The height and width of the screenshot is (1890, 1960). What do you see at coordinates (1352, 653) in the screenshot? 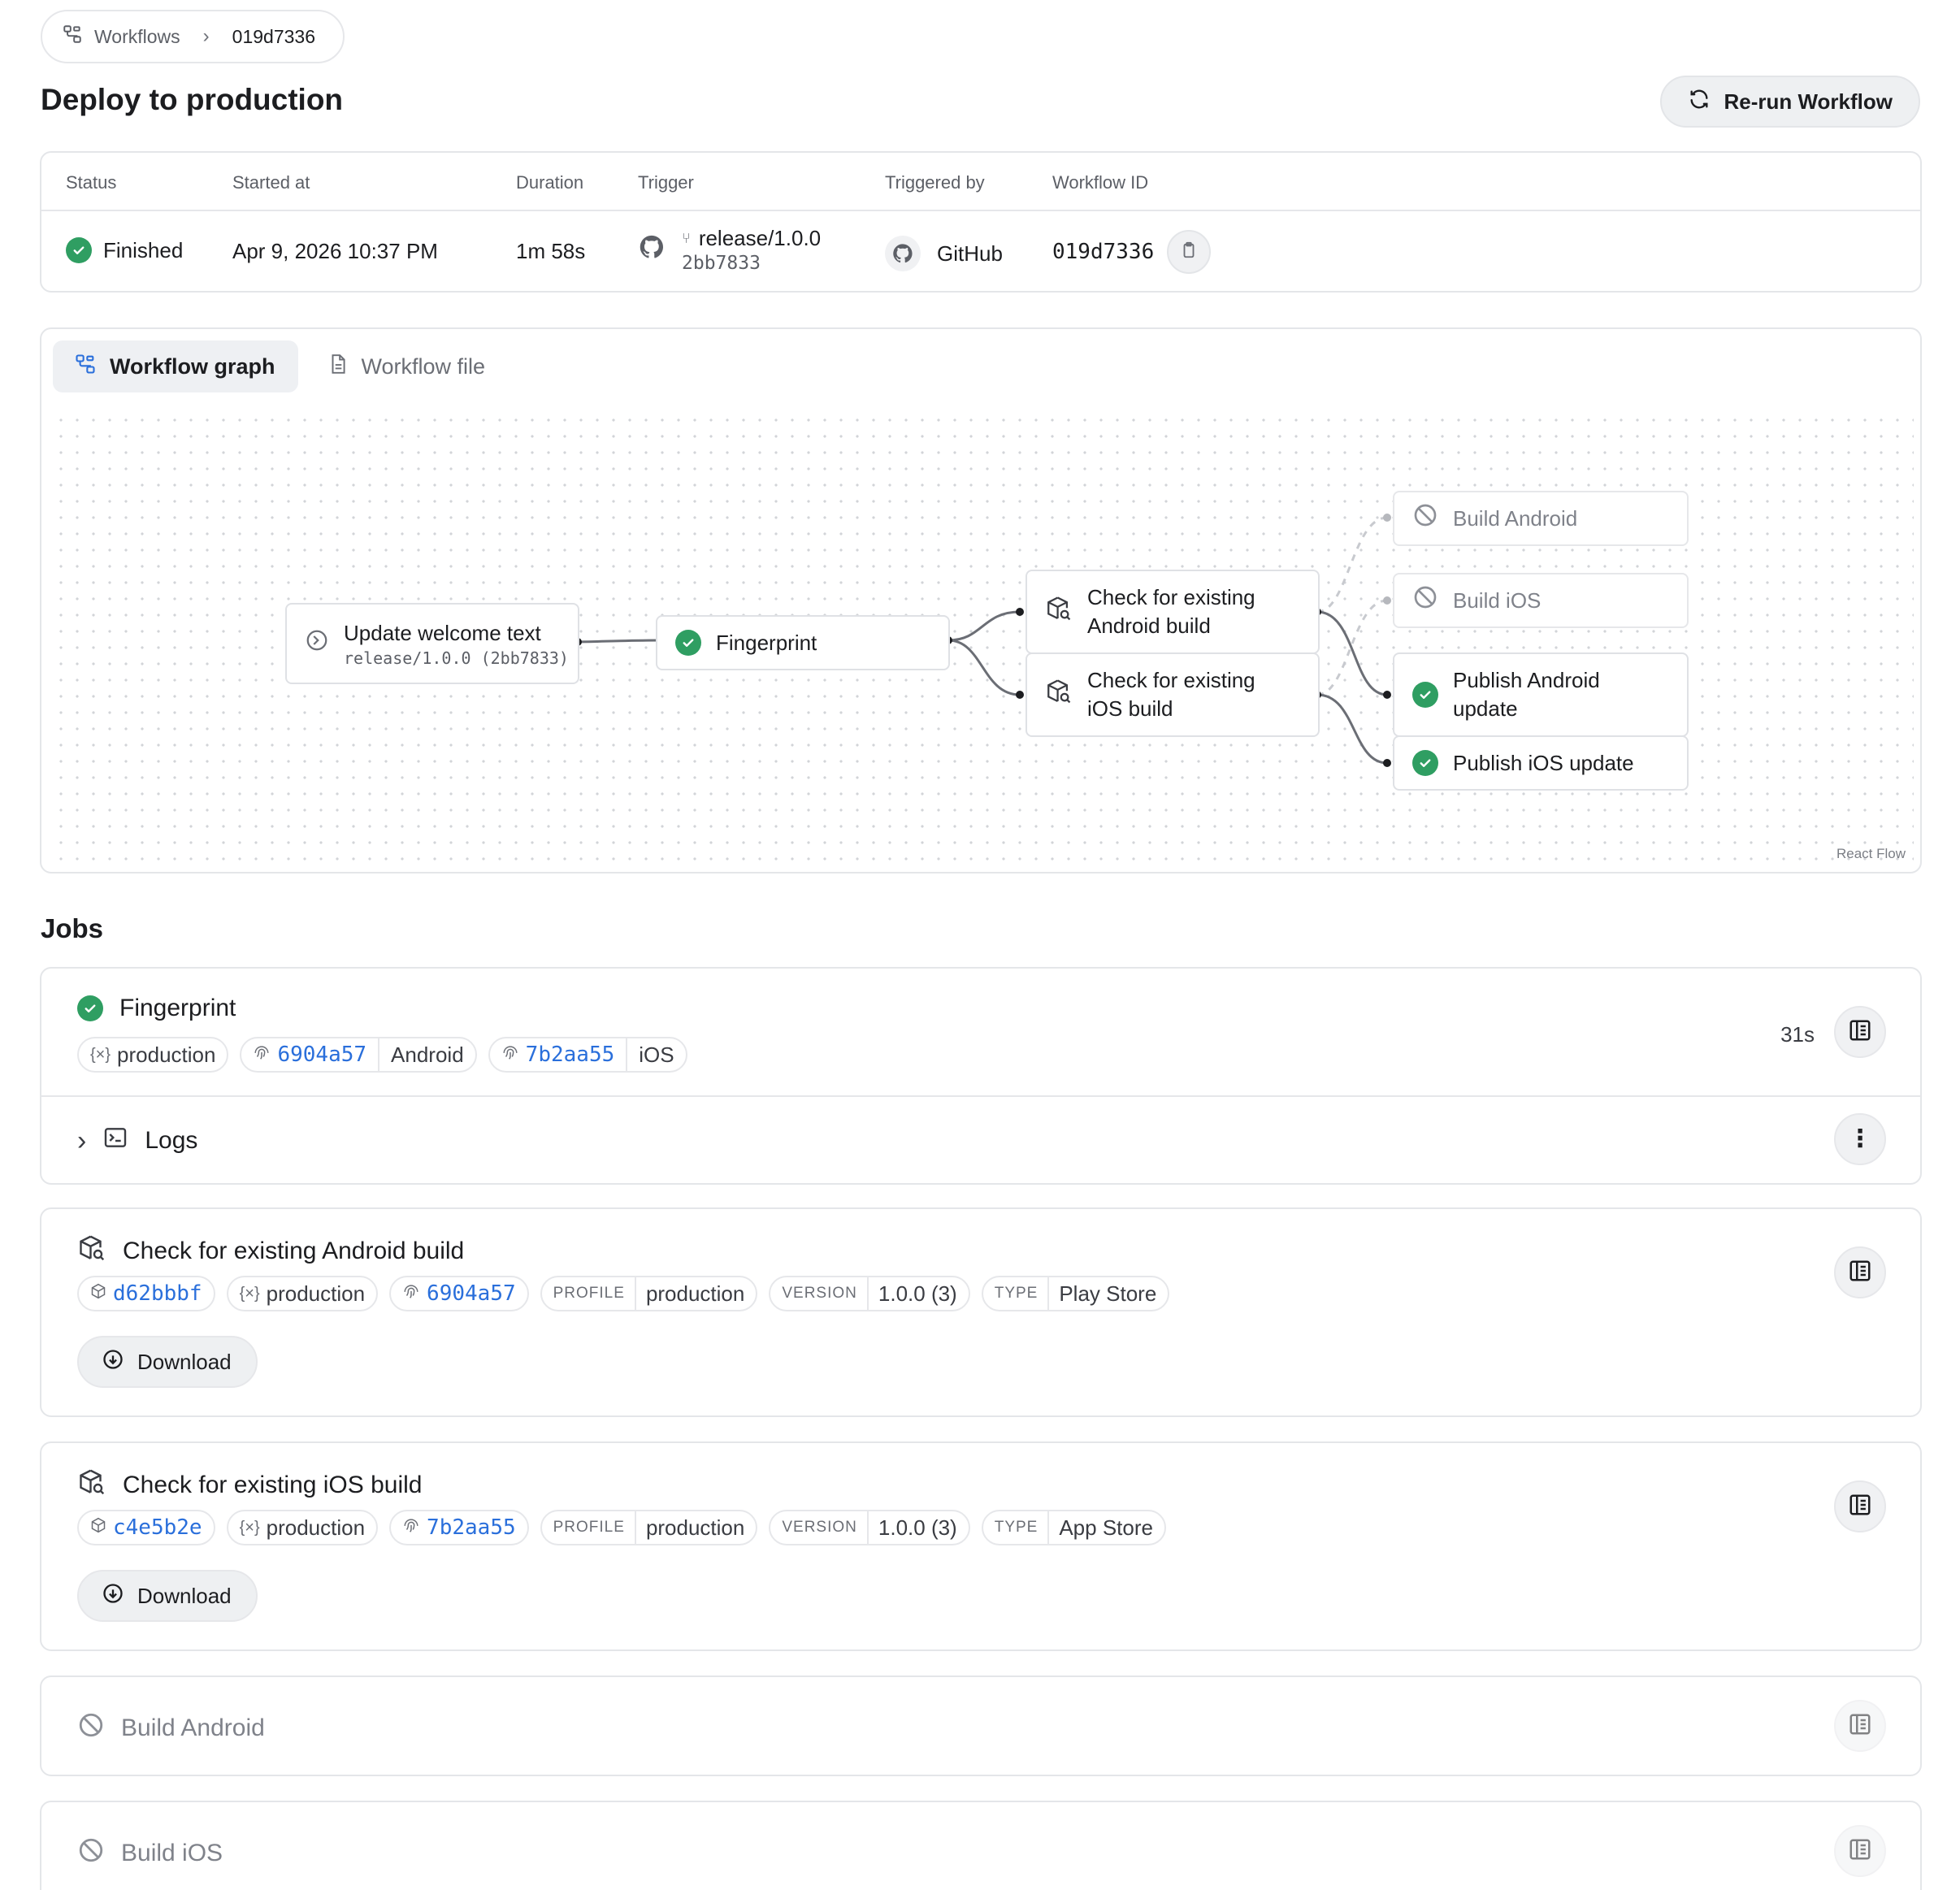
I see `edge-check-android-publish-android` at bounding box center [1352, 653].